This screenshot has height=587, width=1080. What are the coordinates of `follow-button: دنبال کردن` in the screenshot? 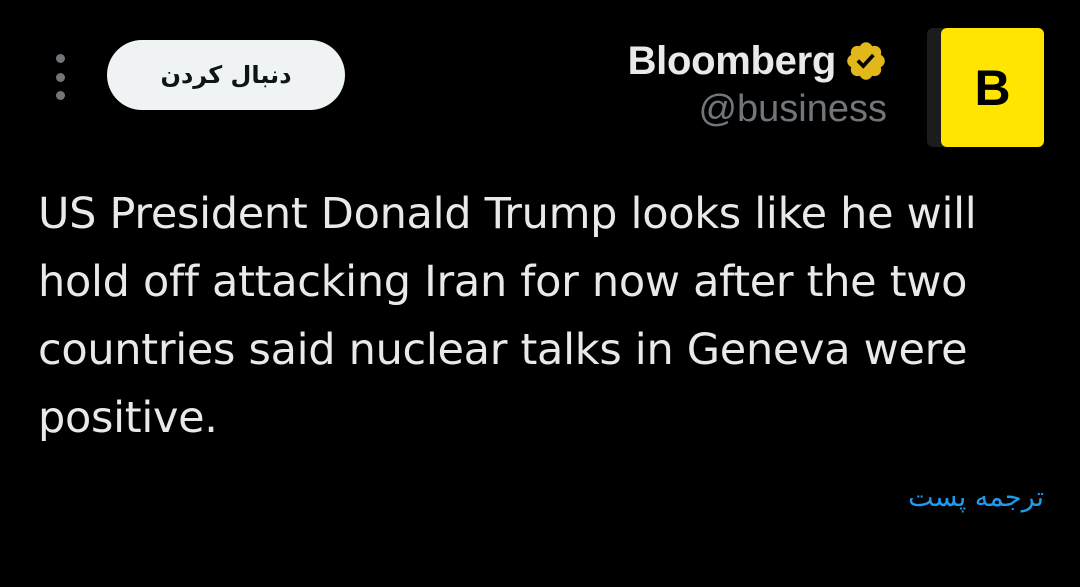 It's located at (226, 75).